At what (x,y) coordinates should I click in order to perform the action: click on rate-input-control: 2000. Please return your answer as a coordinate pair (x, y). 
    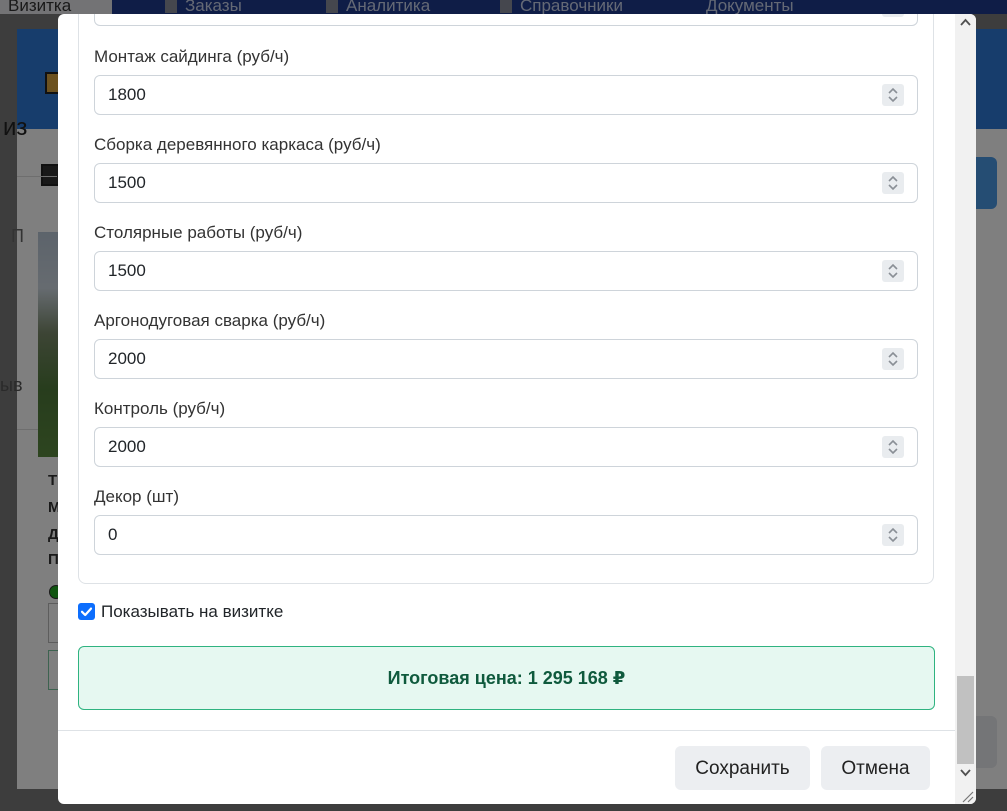
    Looking at the image, I should click on (506, 447).